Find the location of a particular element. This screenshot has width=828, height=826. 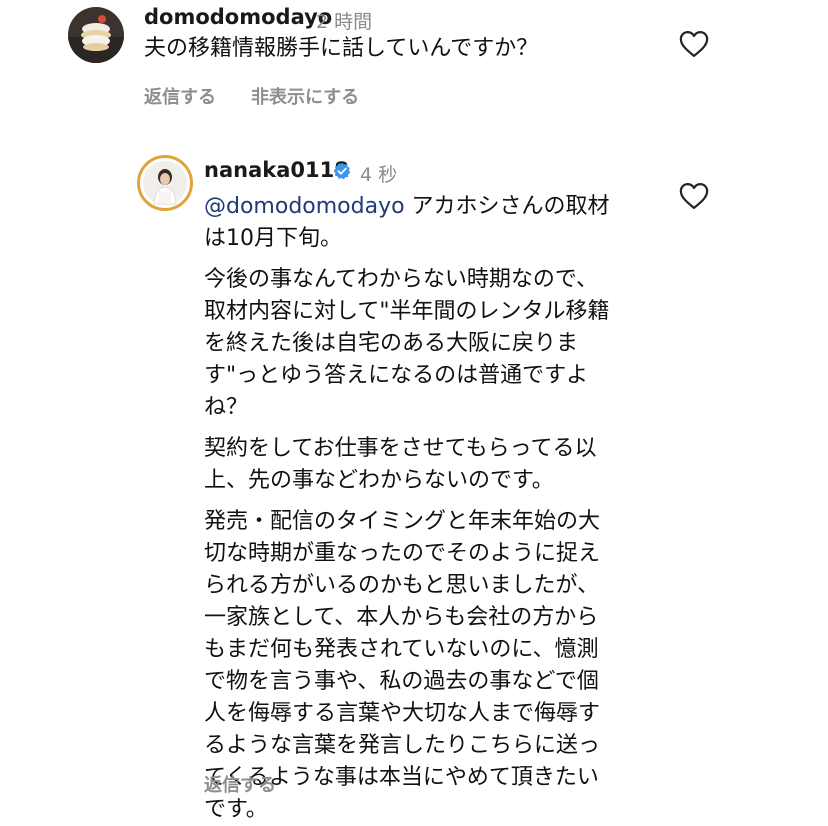

comment-timestamp: 4 秒 is located at coordinates (379, 175).